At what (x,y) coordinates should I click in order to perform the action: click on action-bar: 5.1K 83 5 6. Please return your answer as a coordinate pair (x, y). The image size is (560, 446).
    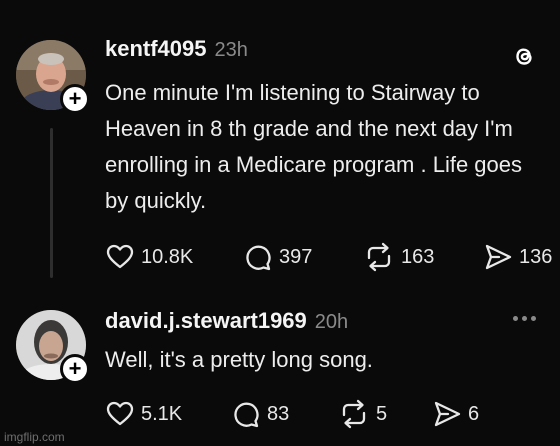
    Looking at the image, I should click on (332, 414).